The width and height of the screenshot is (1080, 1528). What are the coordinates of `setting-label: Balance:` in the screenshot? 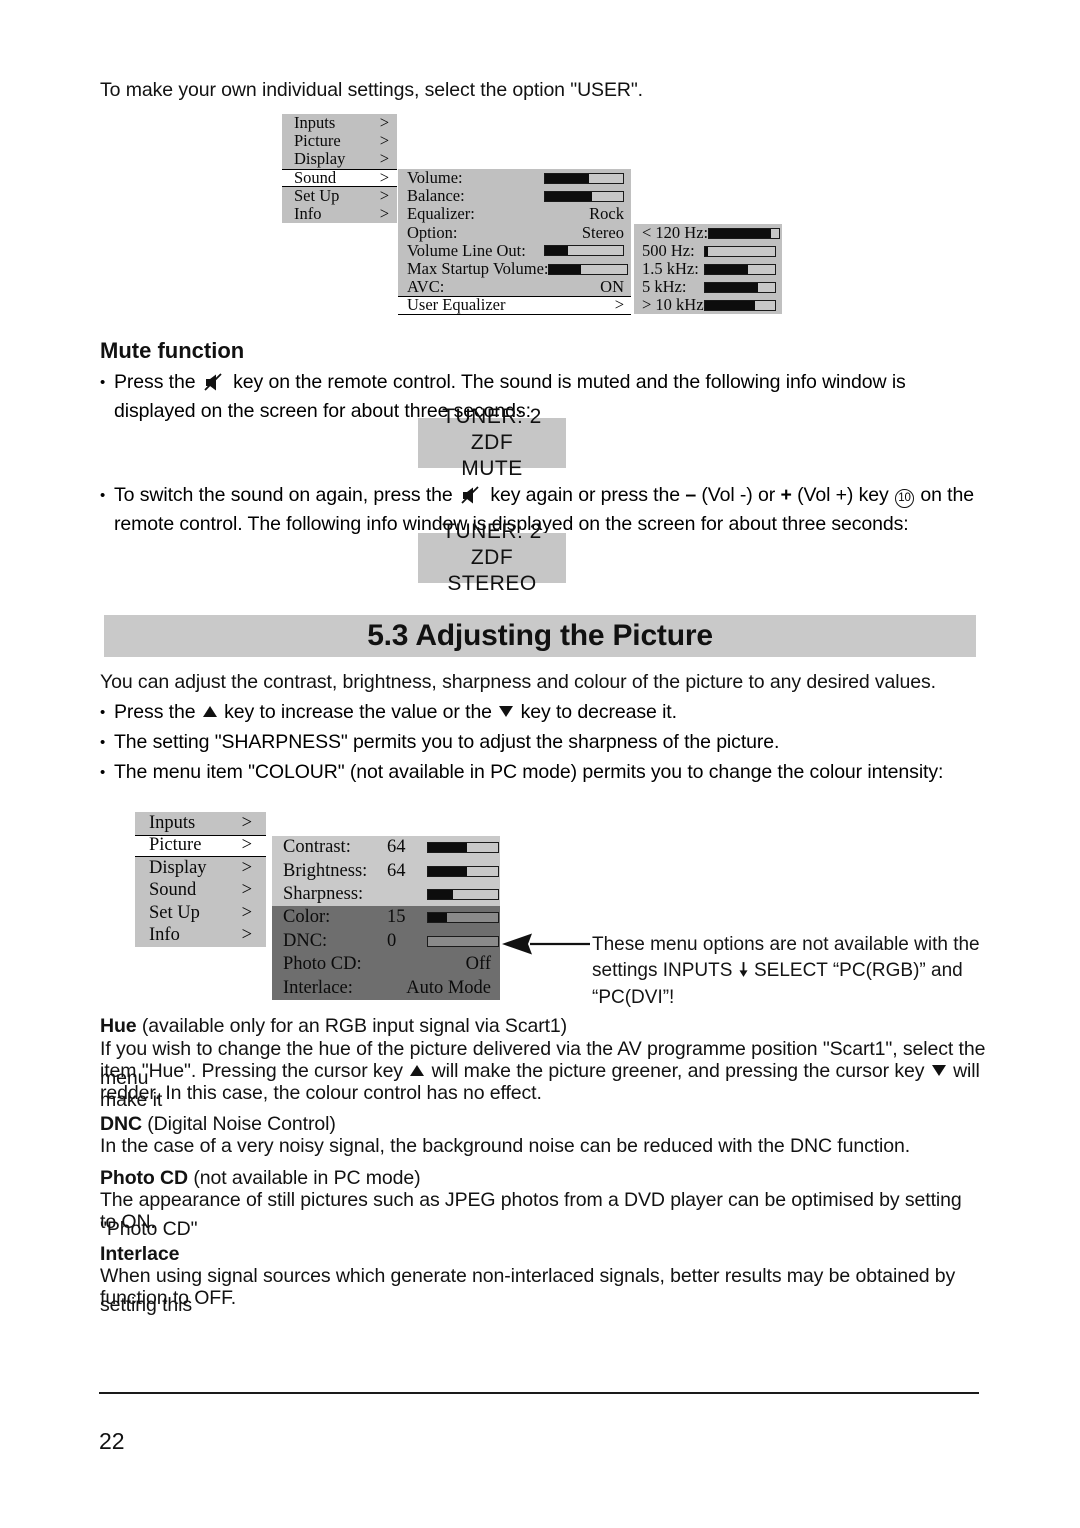 It's located at (436, 196).